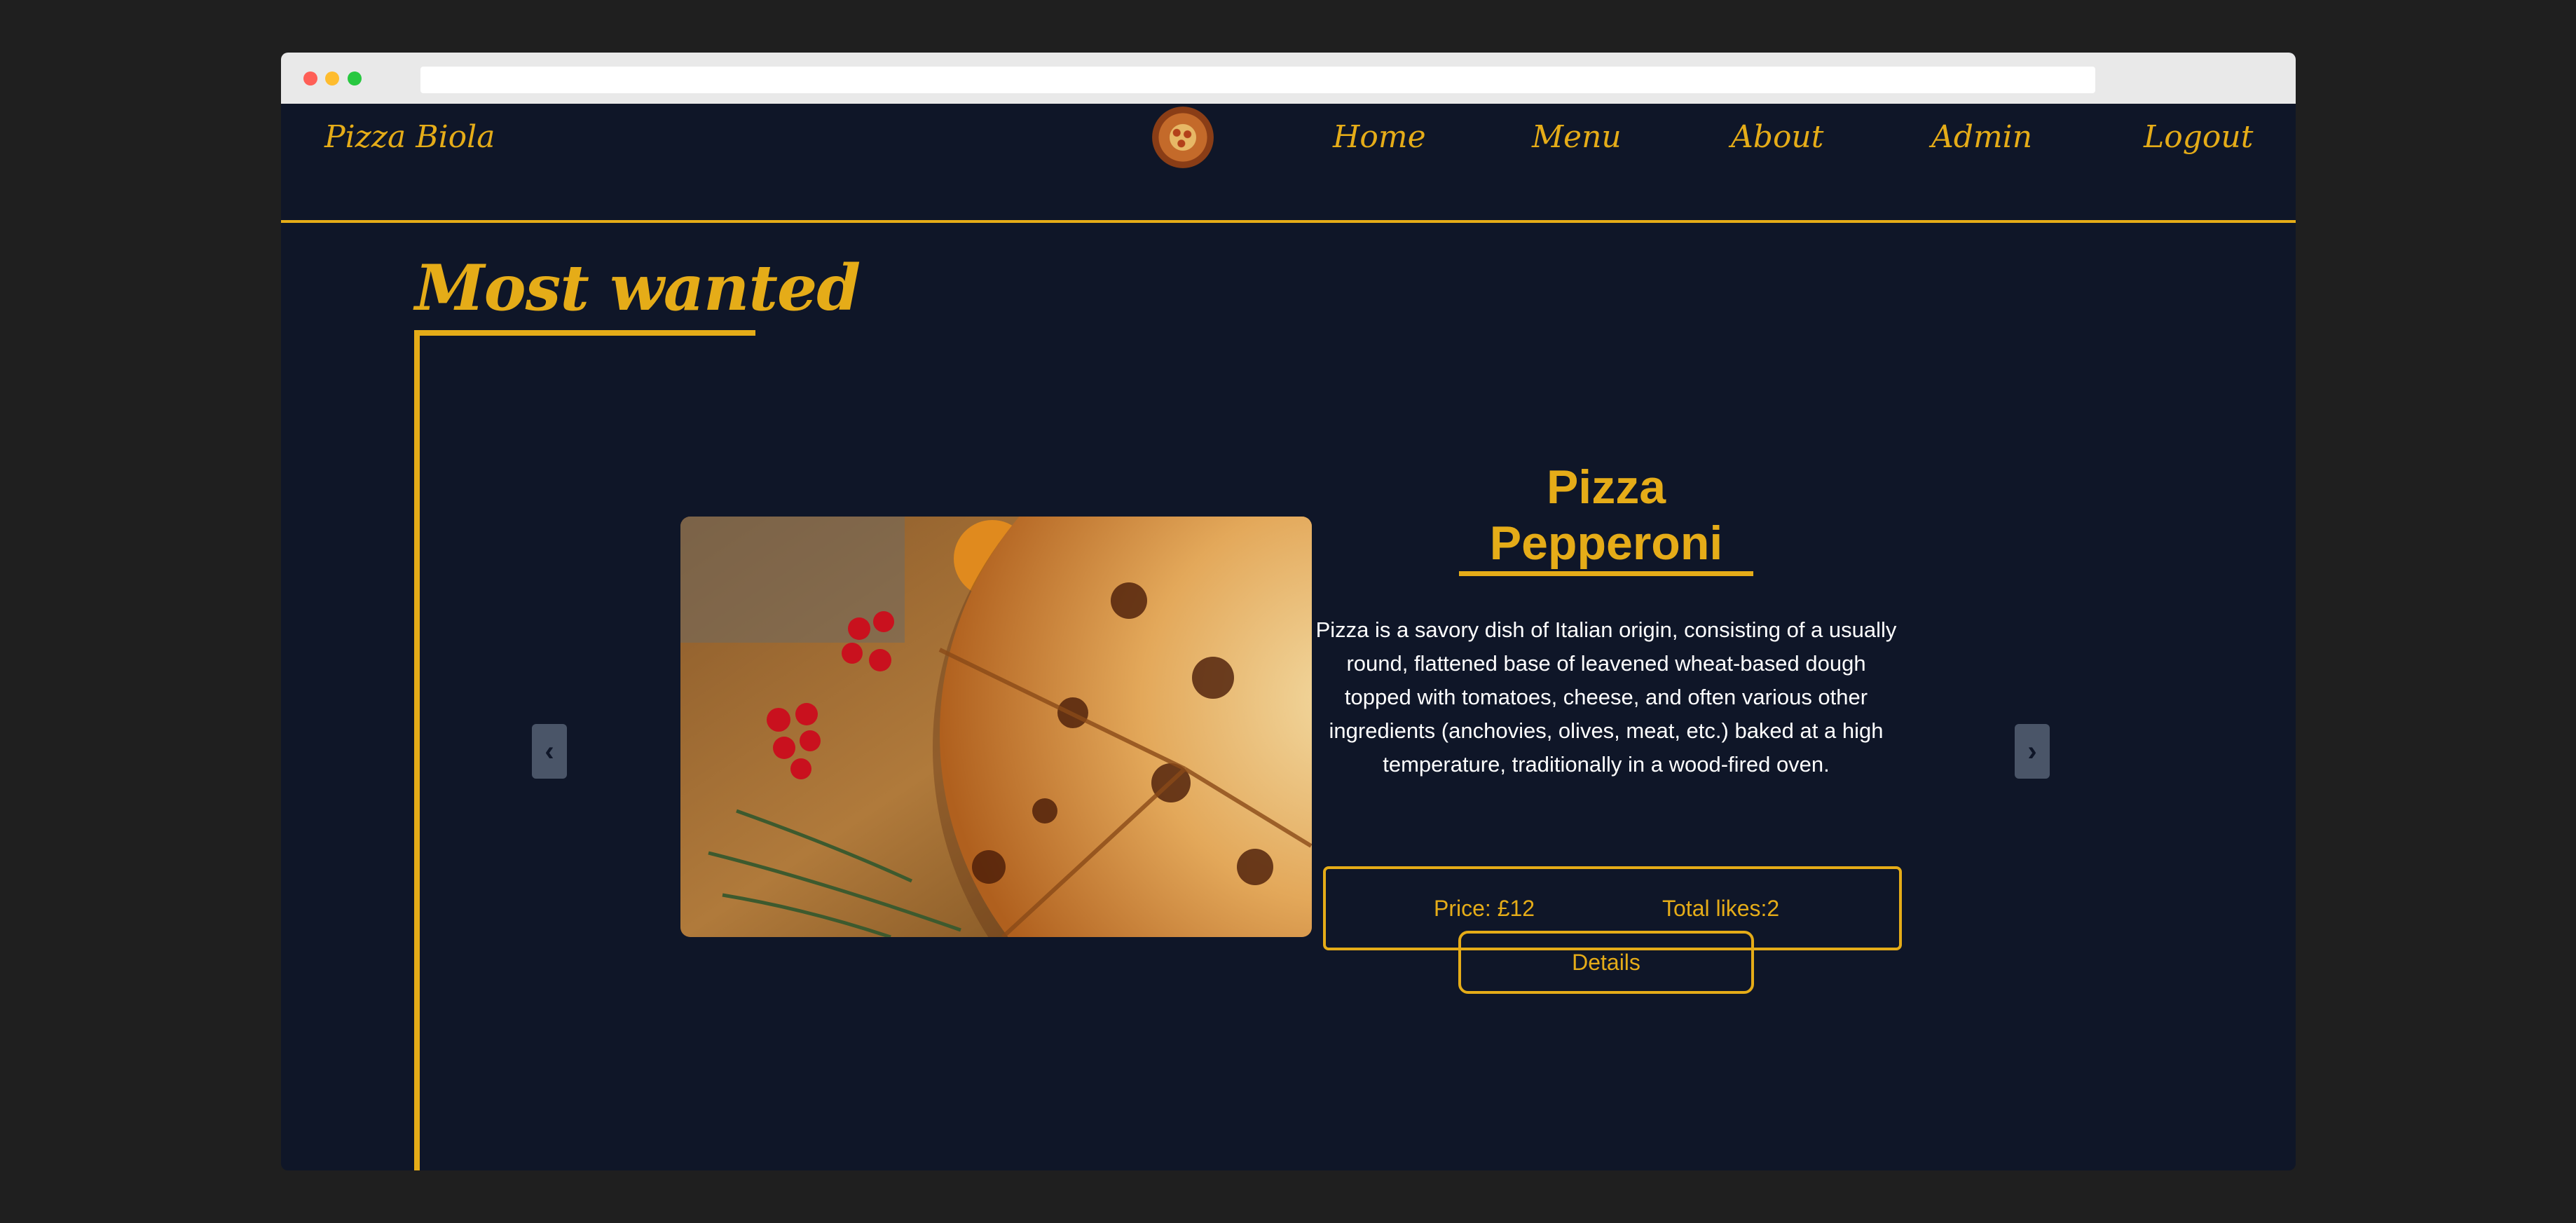 Image resolution: width=2576 pixels, height=1223 pixels. I want to click on nav-link-logout: Logout, so click(2198, 137).